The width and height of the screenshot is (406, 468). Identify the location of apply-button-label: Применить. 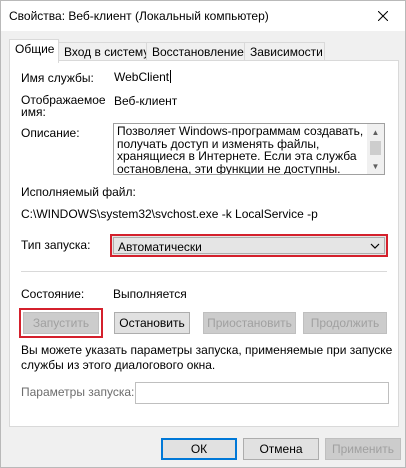
(362, 449).